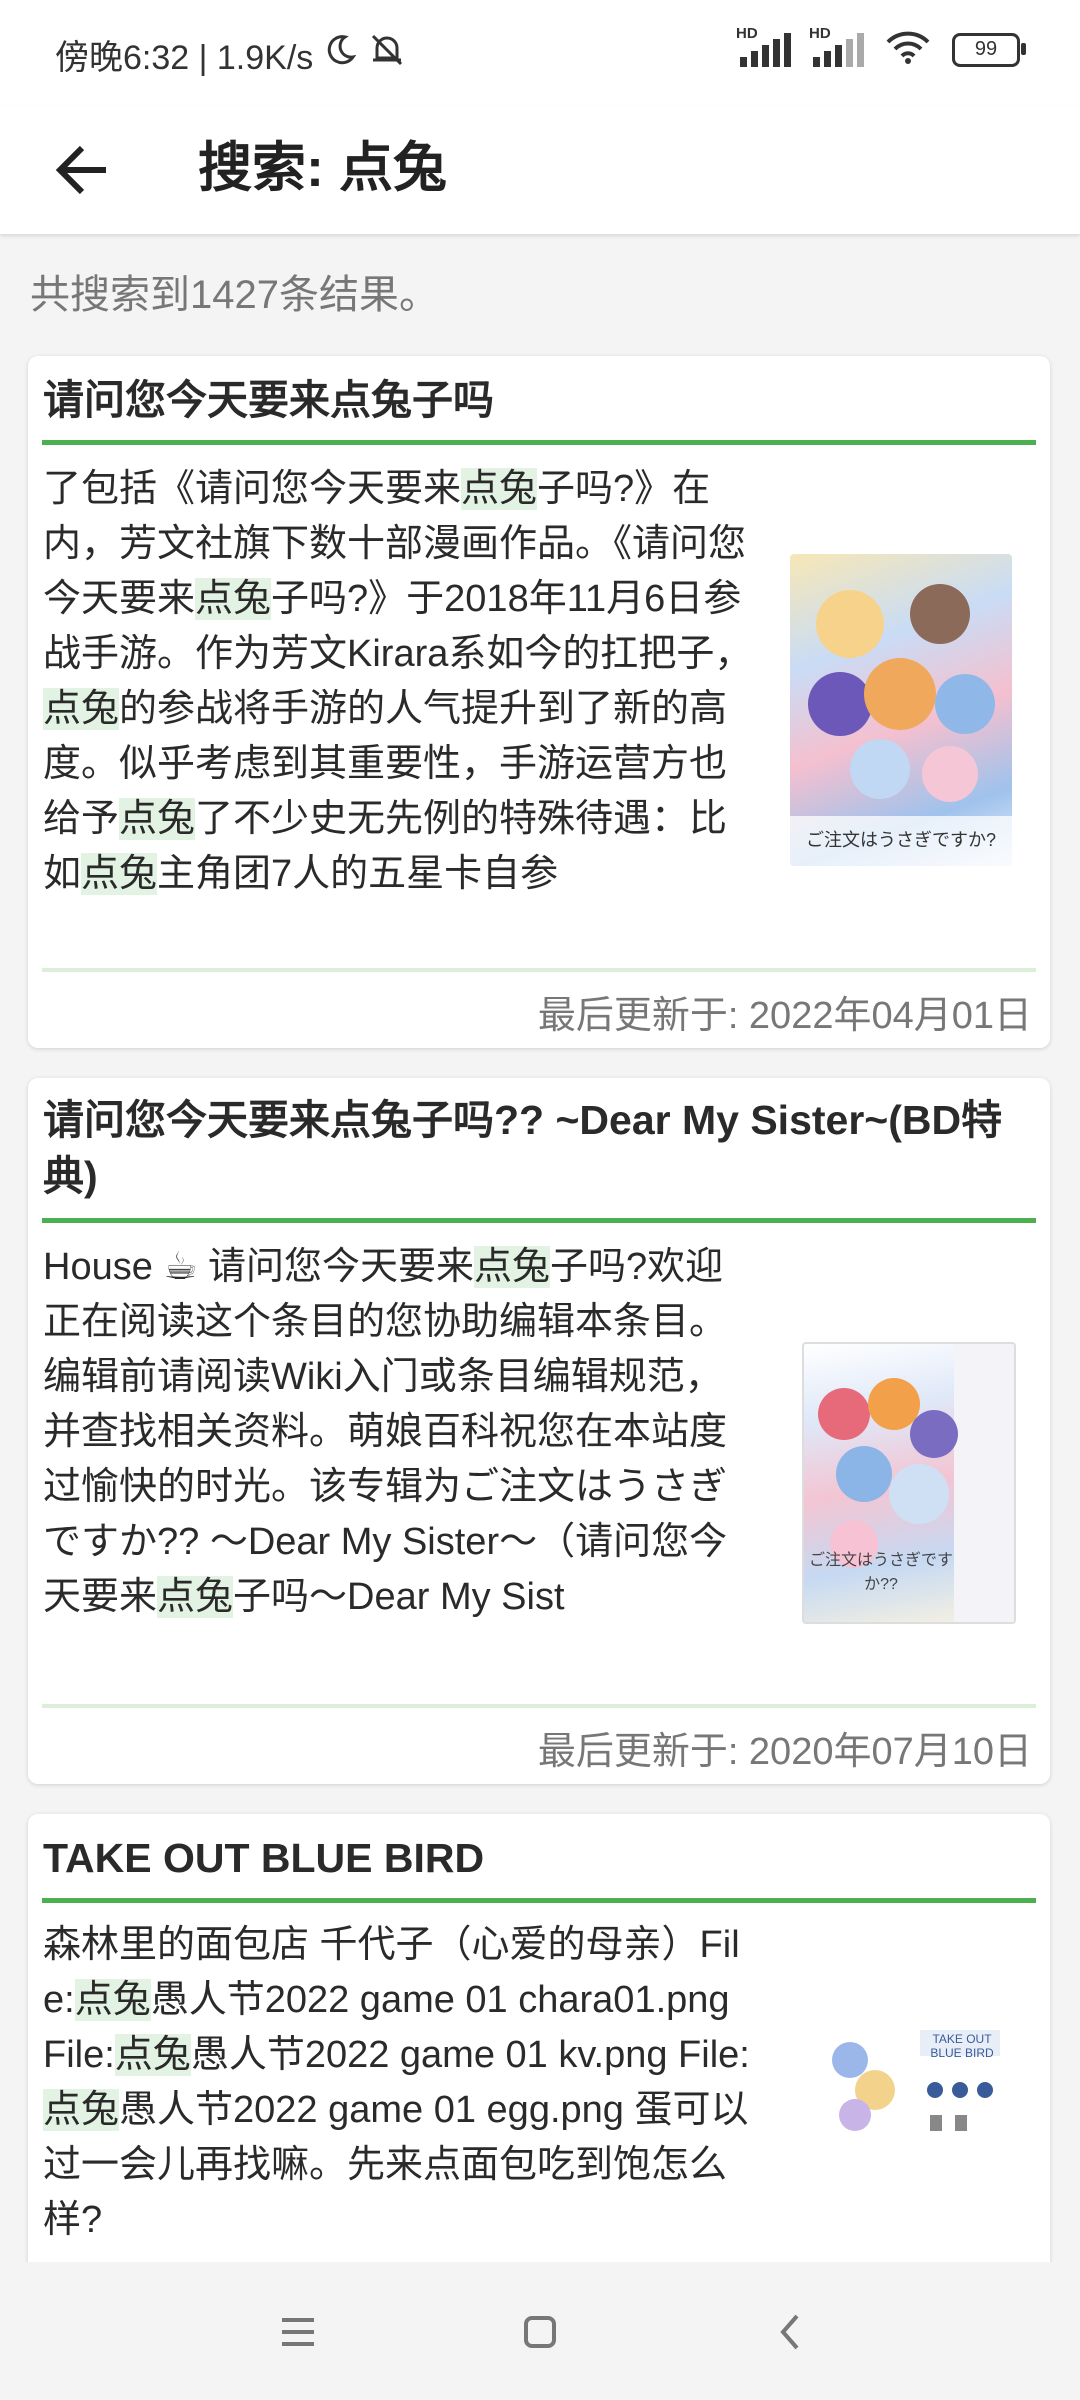  What do you see at coordinates (540, 170) in the screenshot?
I see `app-bar: 搜索: 点兔` at bounding box center [540, 170].